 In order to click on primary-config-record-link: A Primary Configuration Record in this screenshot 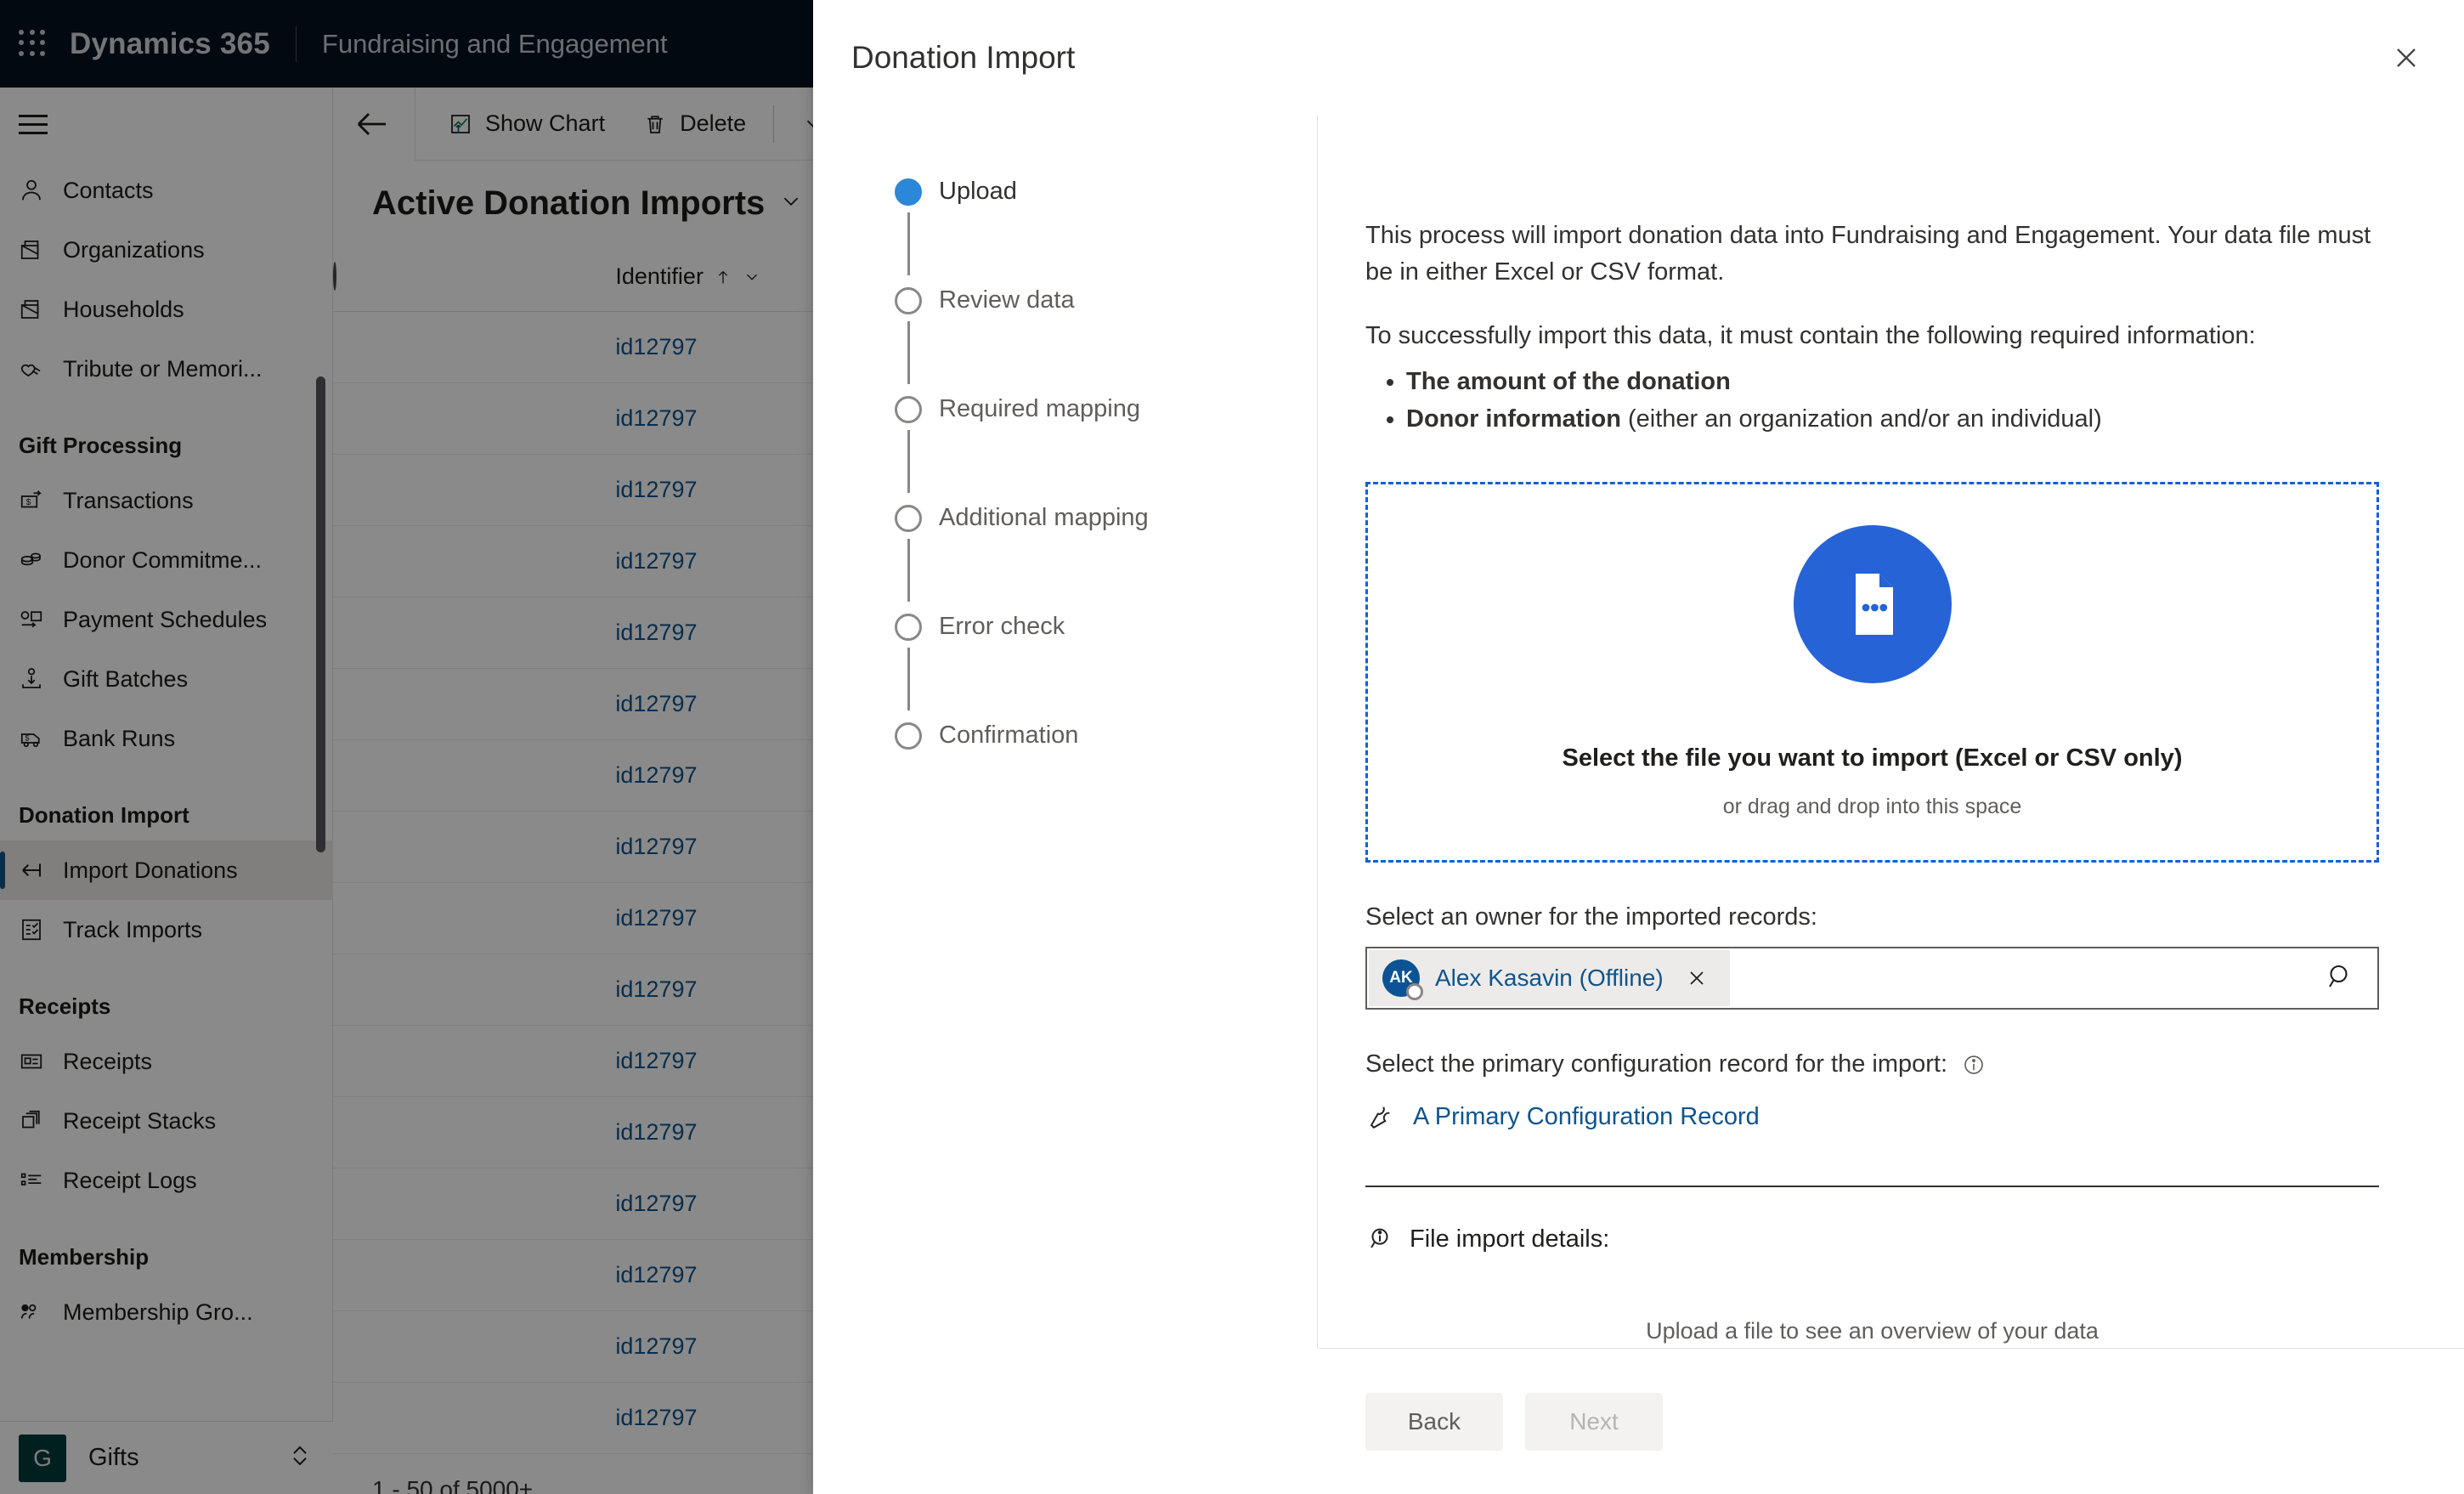, I will do `click(1586, 1117)`.